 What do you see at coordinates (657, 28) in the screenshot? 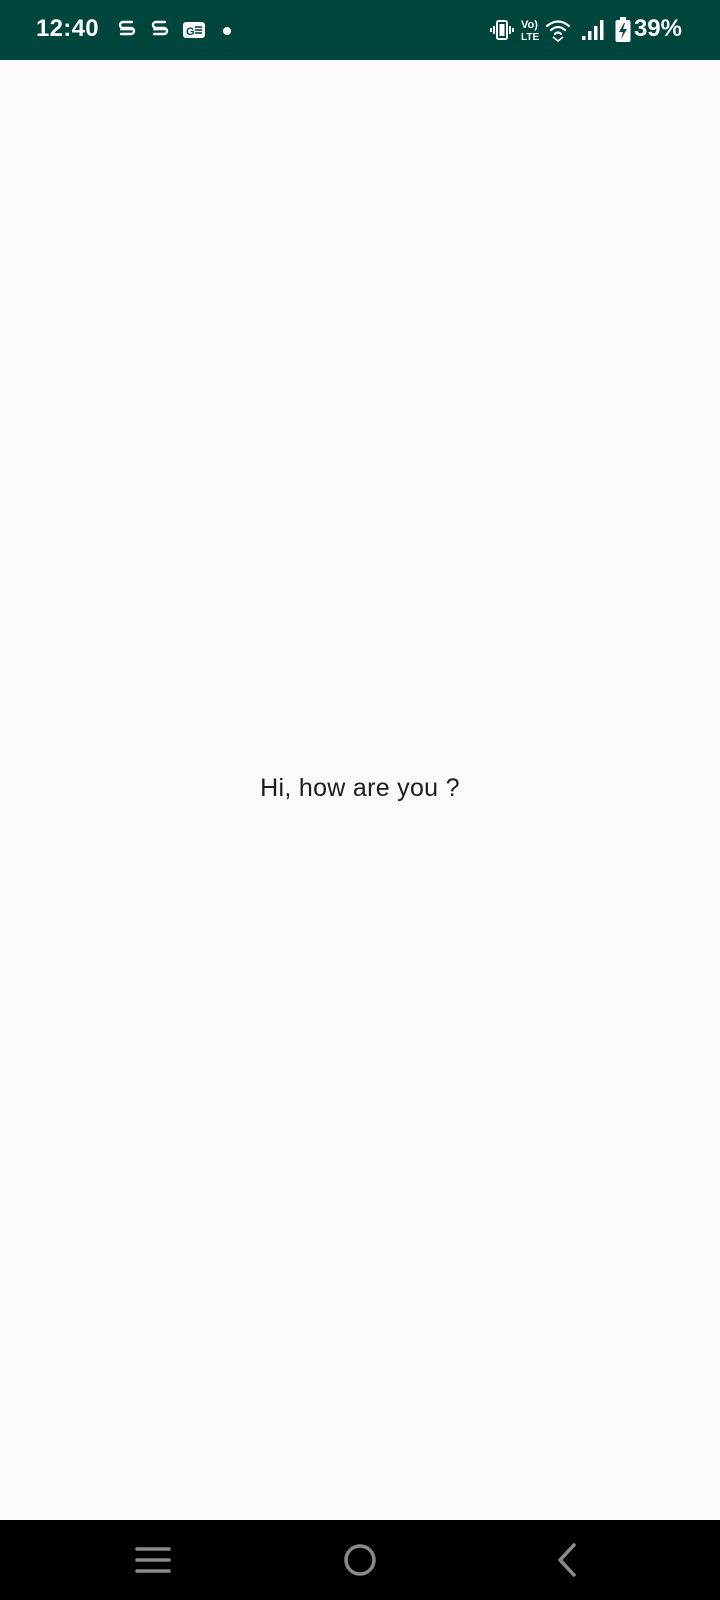
I see `battery-percent: 39%` at bounding box center [657, 28].